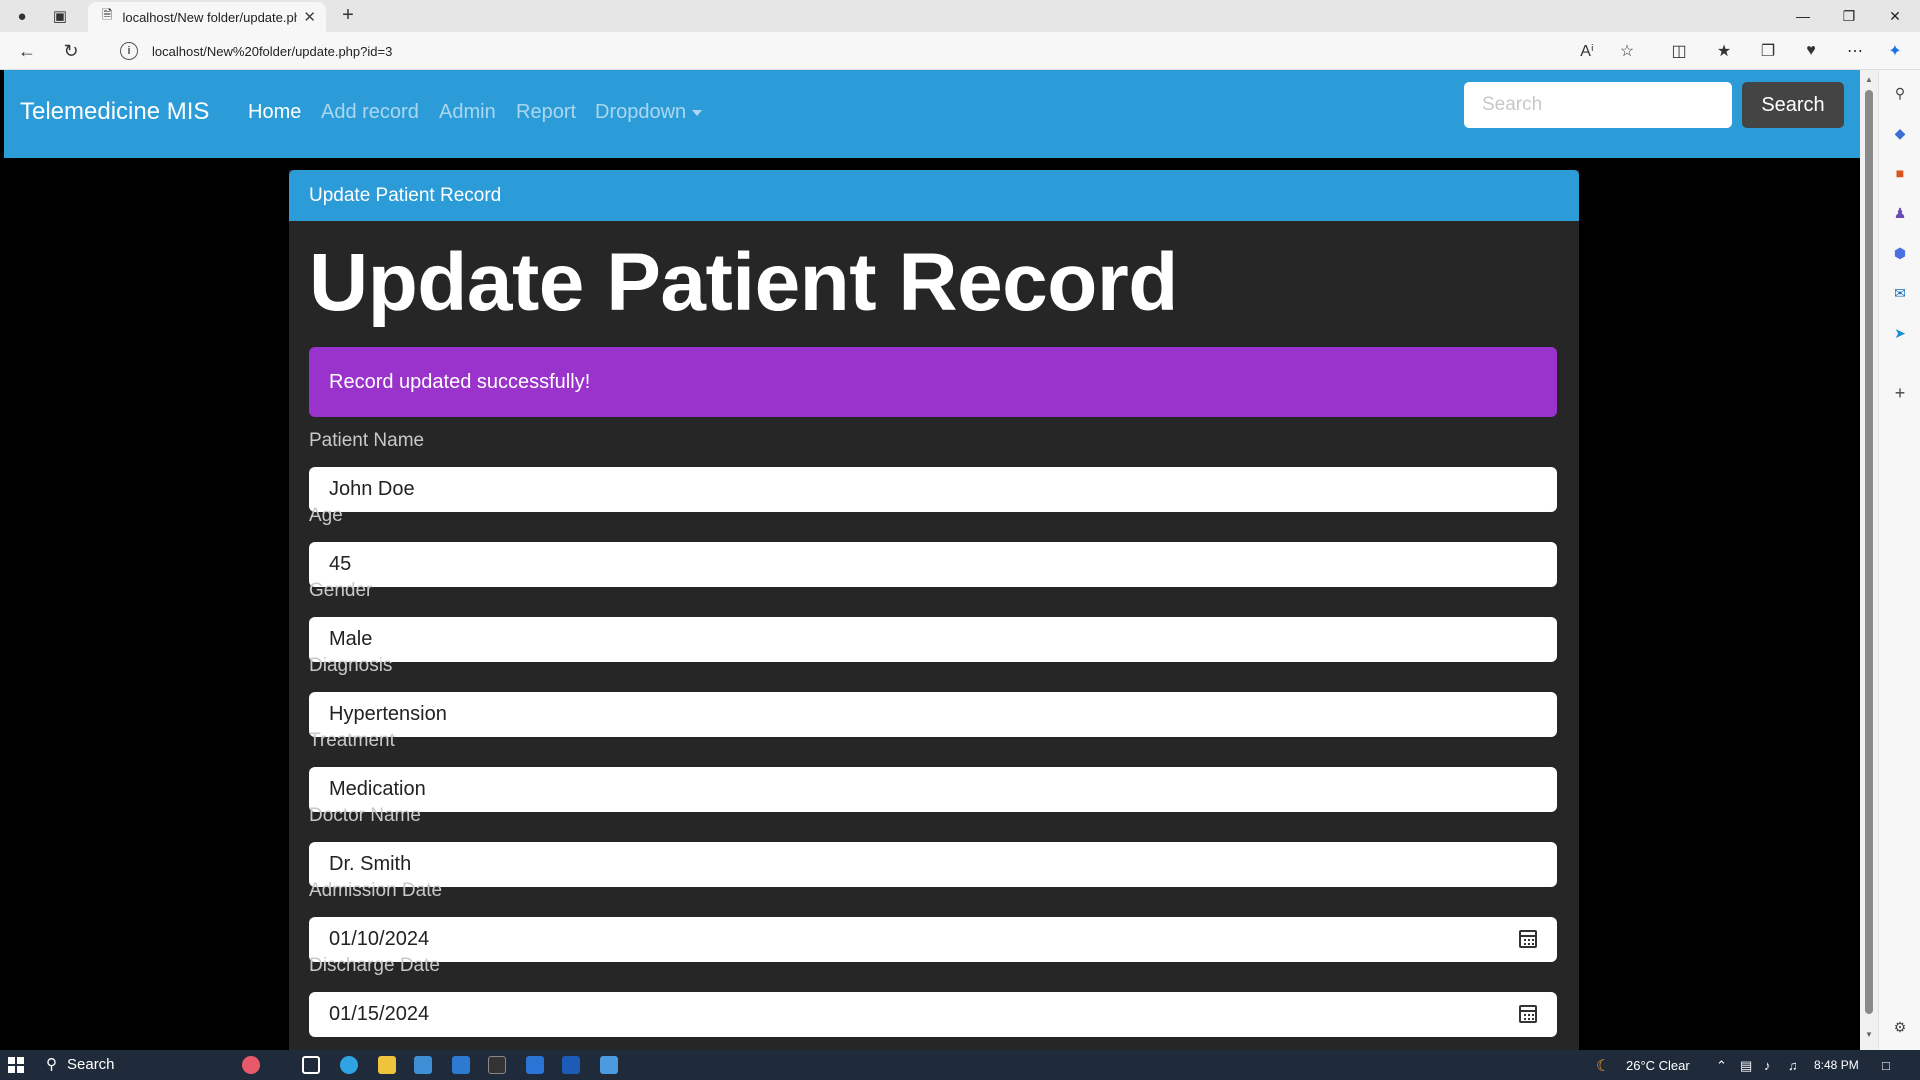 The image size is (1920, 1080). What do you see at coordinates (571, 1065) in the screenshot?
I see `word-icon` at bounding box center [571, 1065].